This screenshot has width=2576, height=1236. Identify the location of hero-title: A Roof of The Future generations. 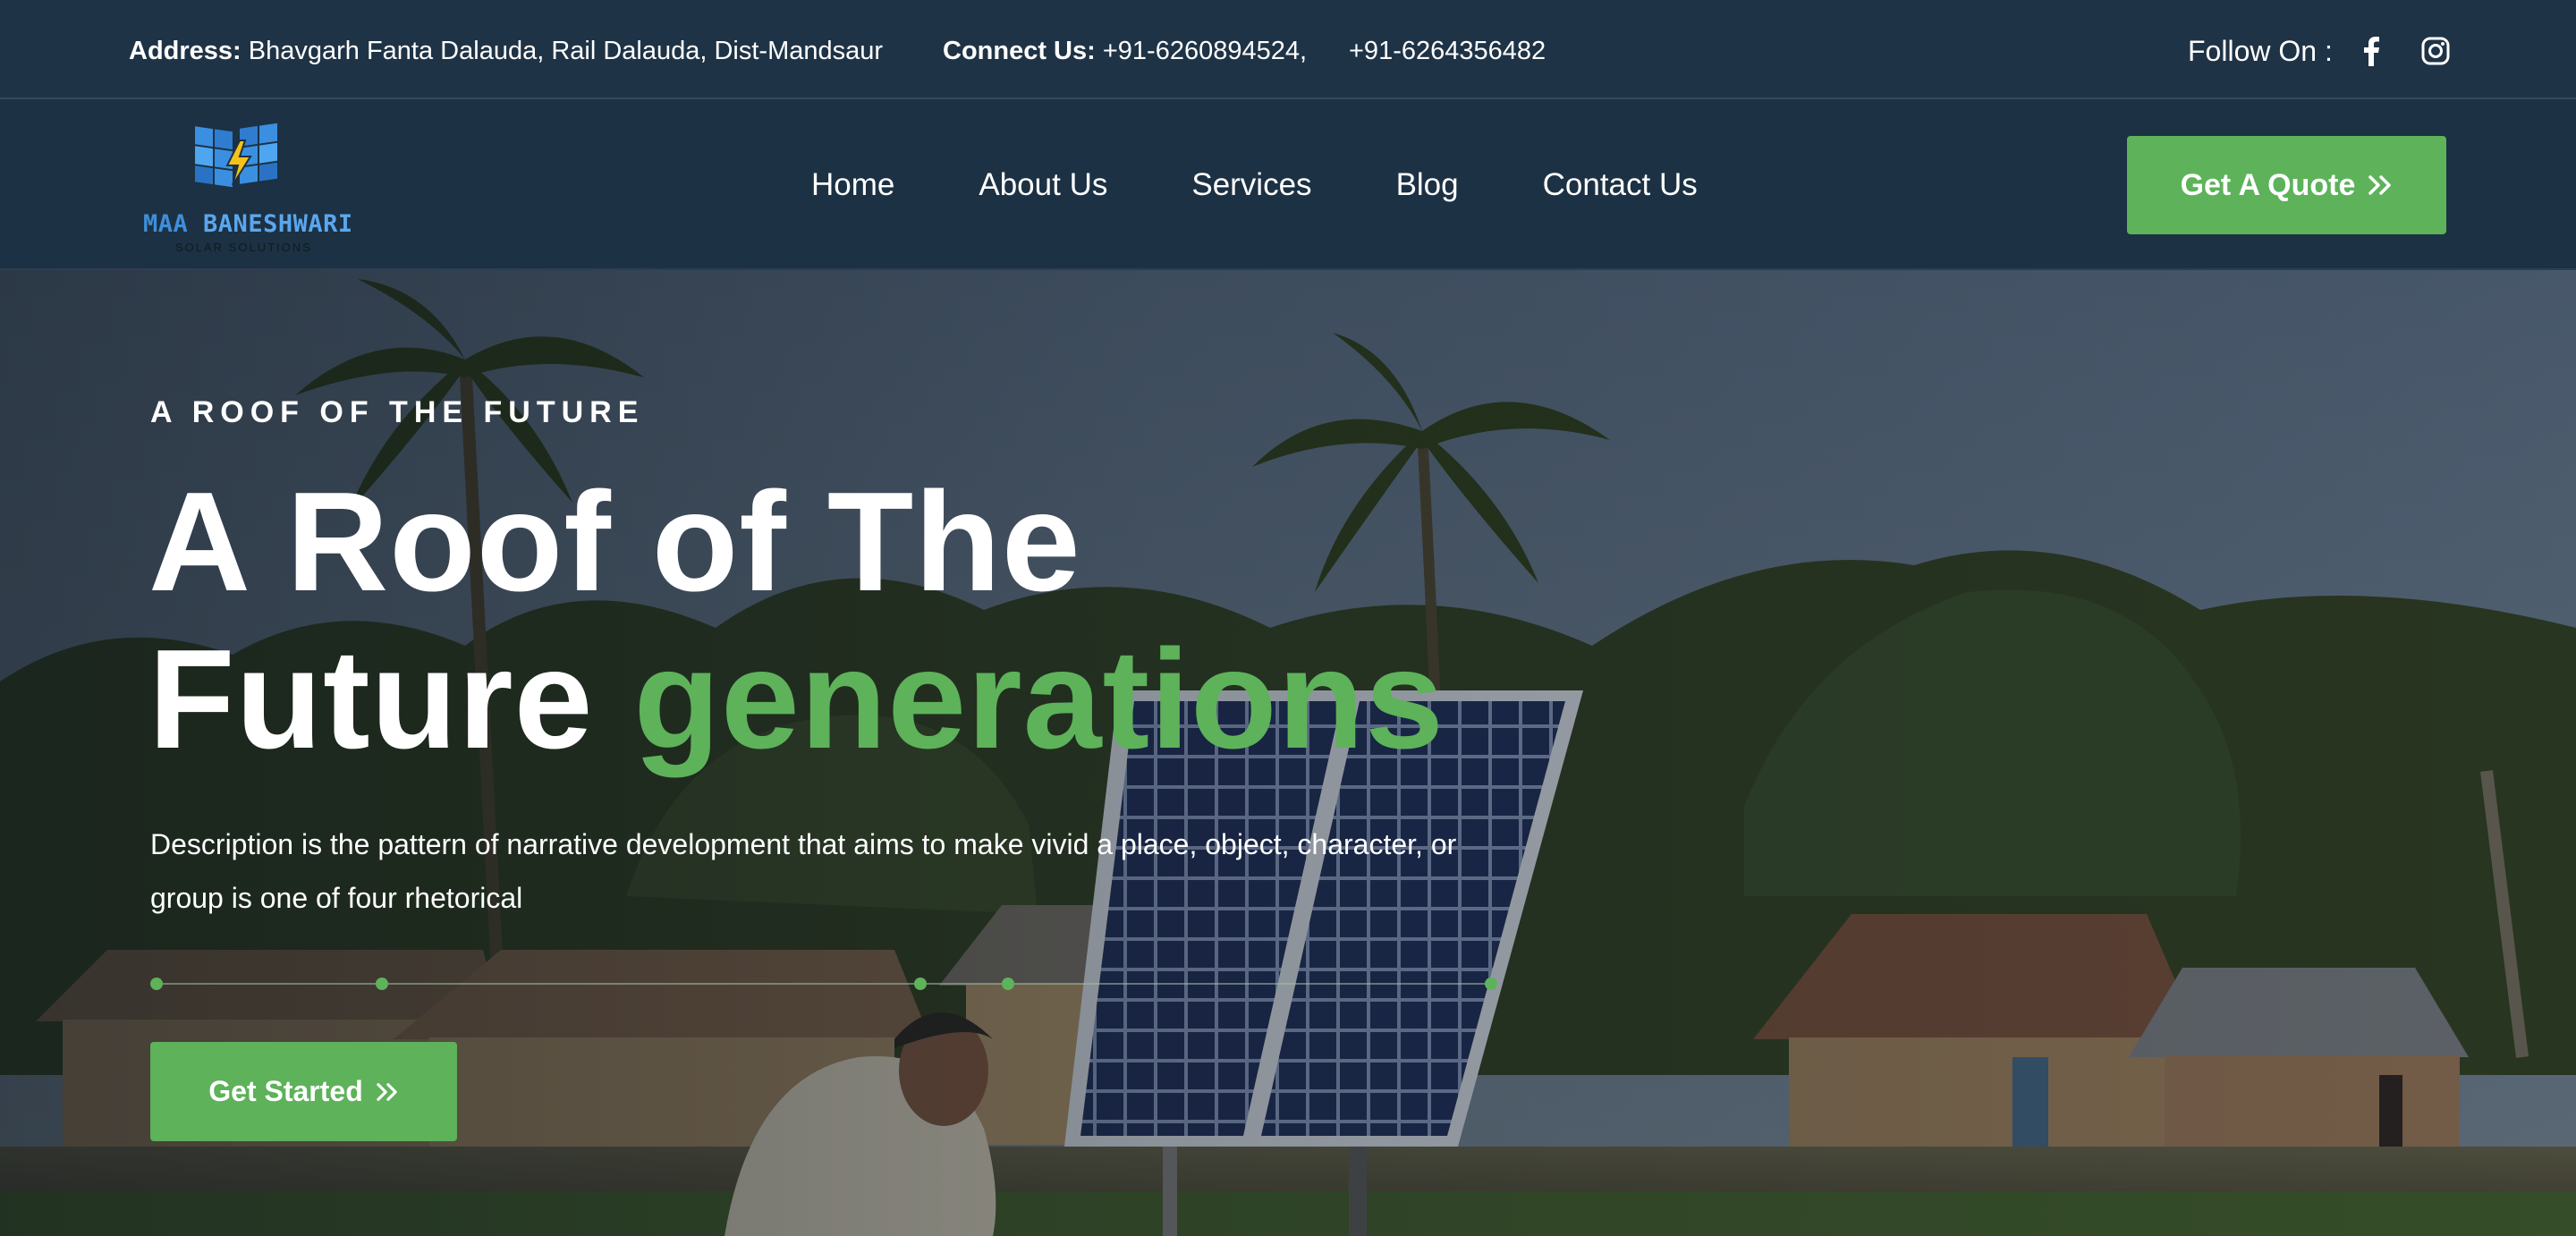
(796, 621).